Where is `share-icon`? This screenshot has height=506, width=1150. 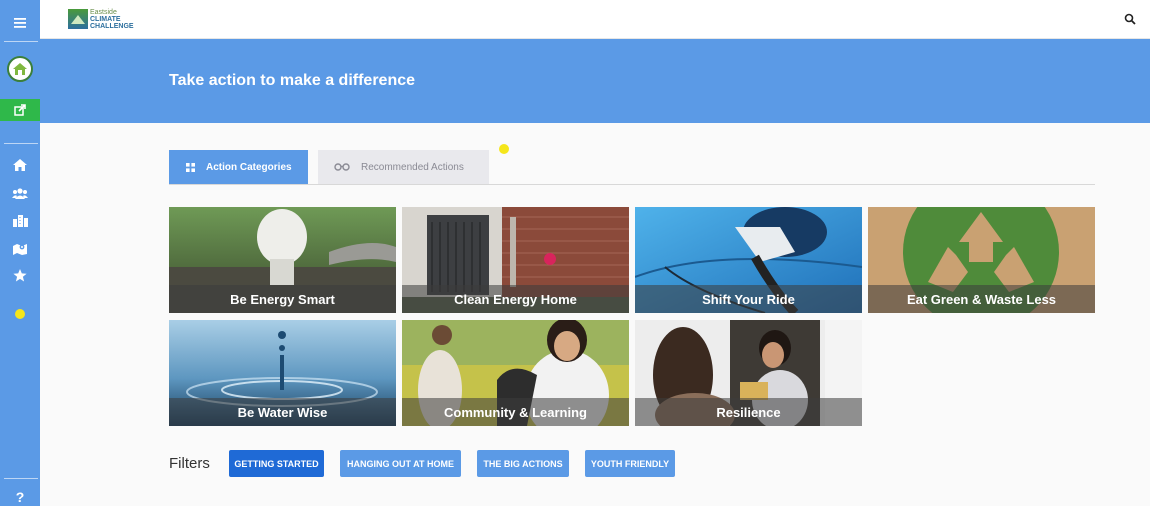
share-icon is located at coordinates (19, 110).